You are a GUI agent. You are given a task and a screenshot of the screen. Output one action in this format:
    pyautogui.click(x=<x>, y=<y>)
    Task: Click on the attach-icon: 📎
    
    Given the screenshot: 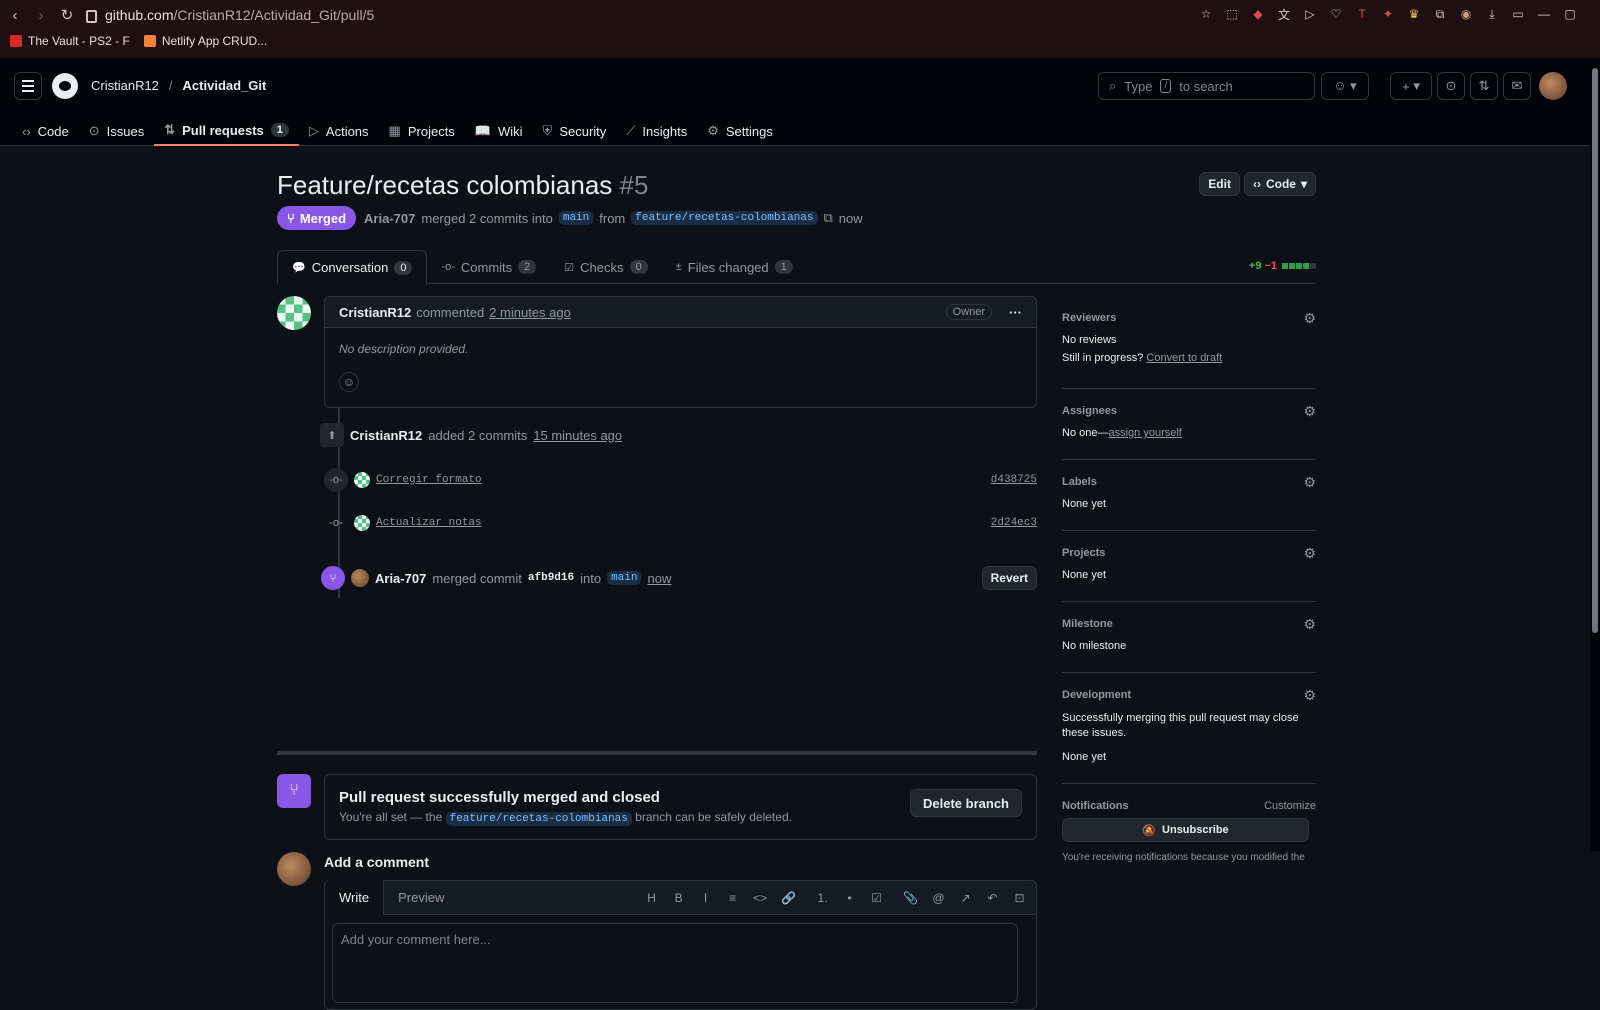 What is the action you would take?
    pyautogui.click(x=910, y=898)
    